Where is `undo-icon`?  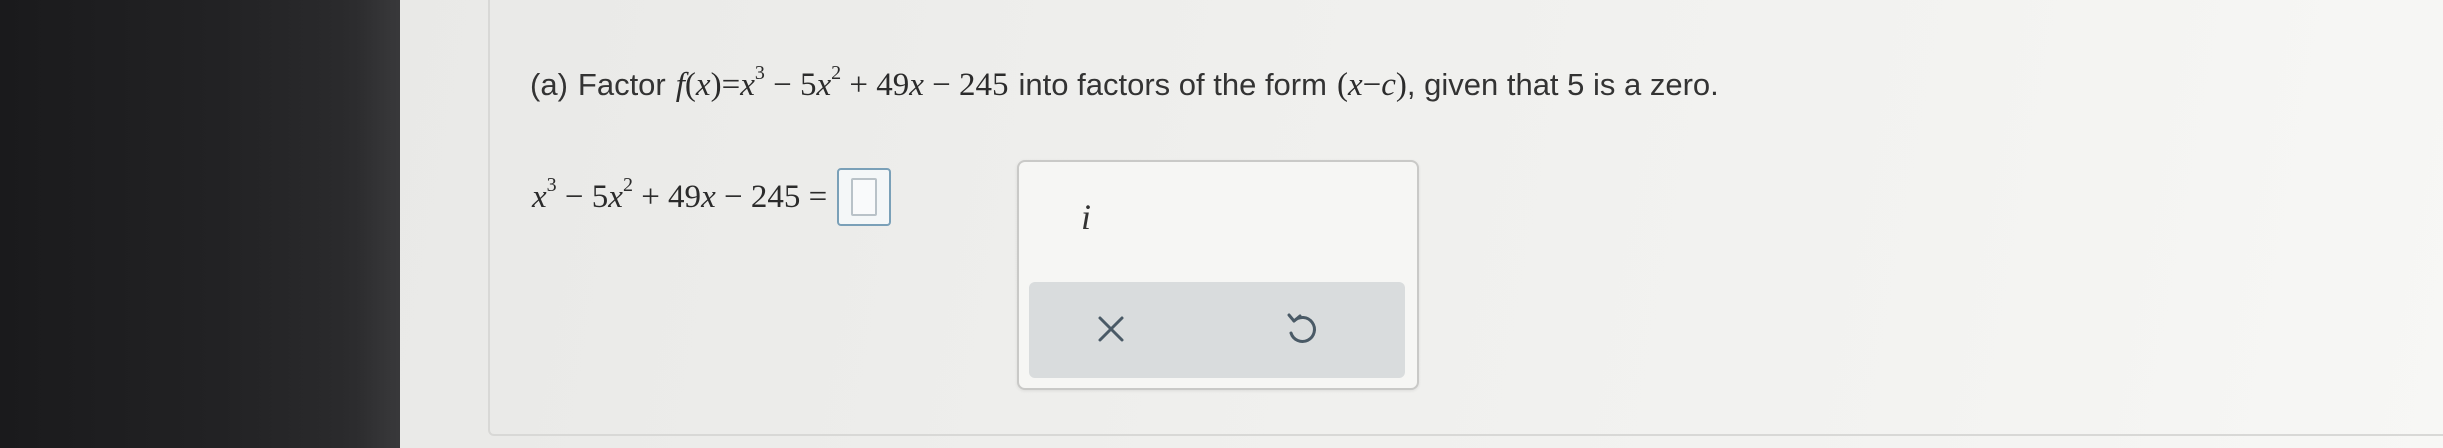 undo-icon is located at coordinates (1301, 328).